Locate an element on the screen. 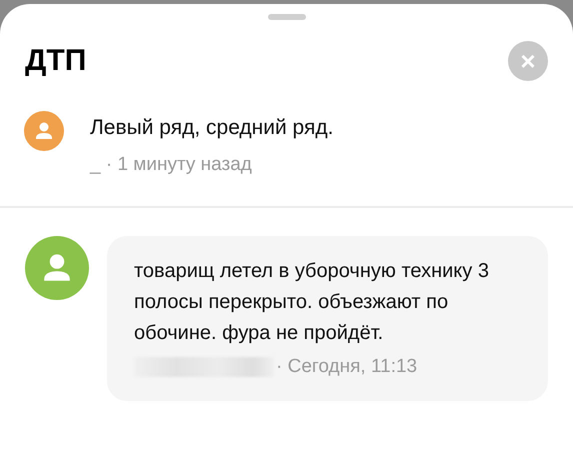 This screenshot has width=573, height=454. sheet-title: ДТП is located at coordinates (55, 61).